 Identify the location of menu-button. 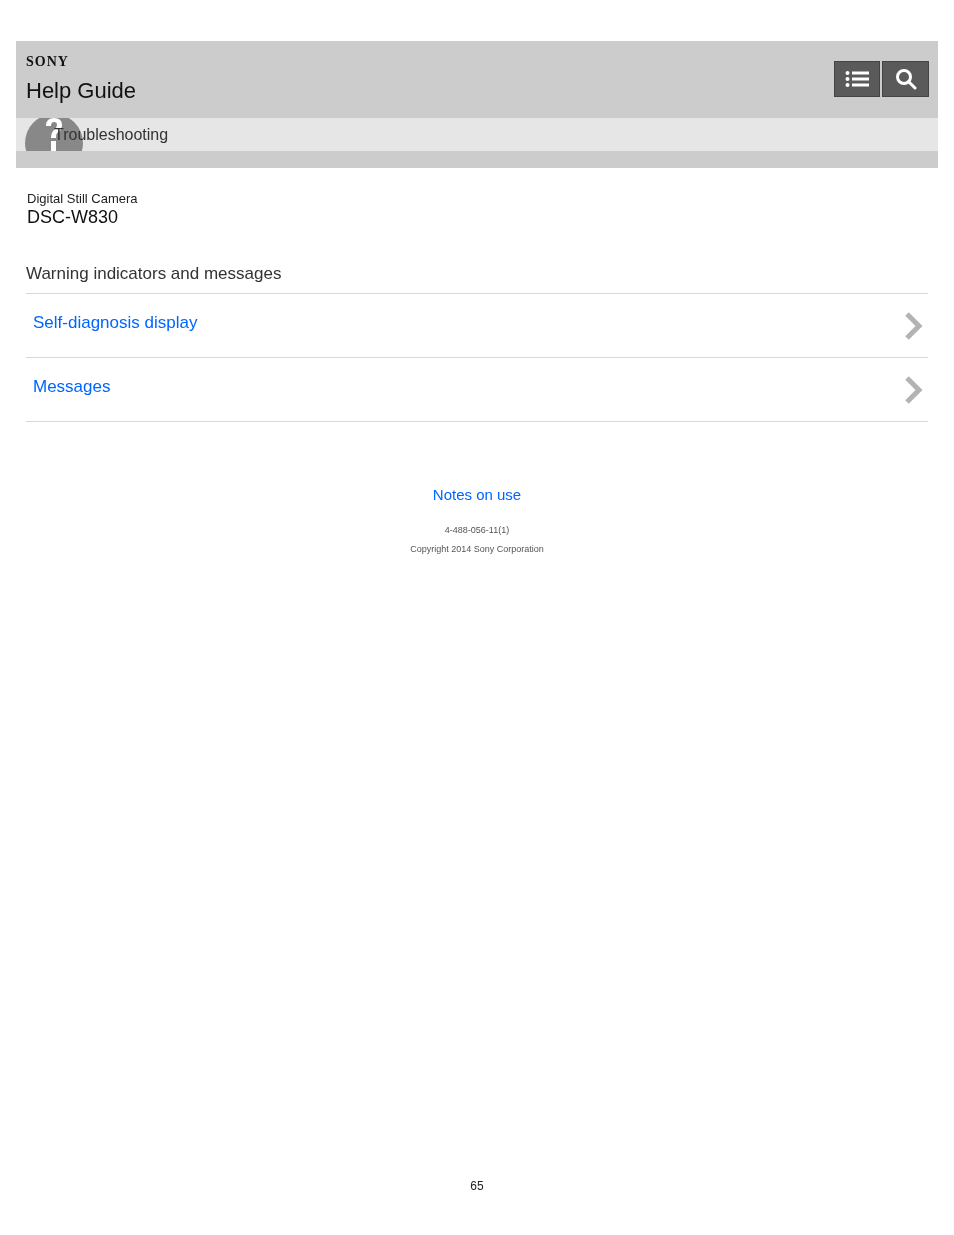
(857, 79).